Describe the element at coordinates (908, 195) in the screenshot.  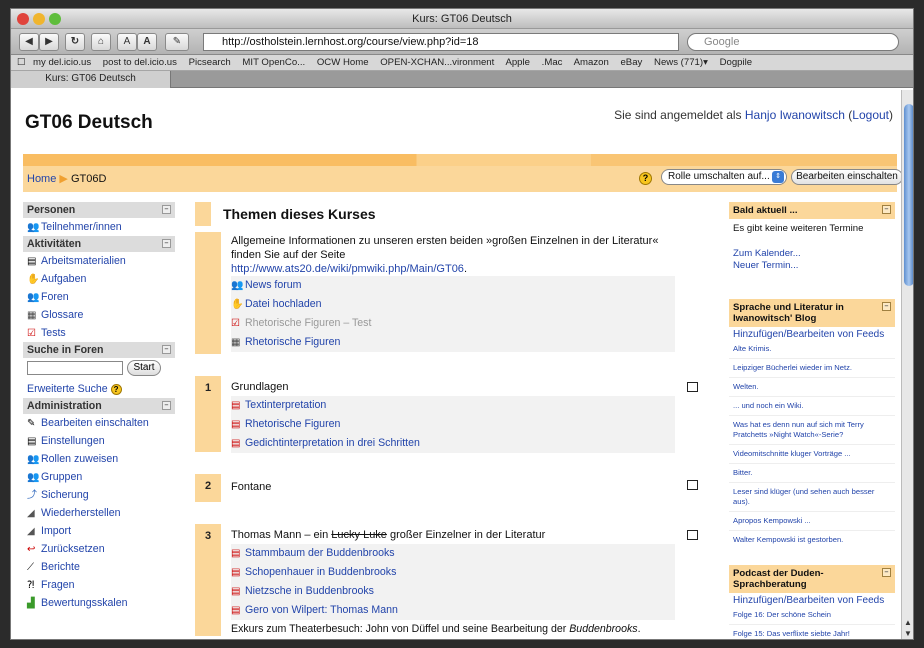
I see `scrollbar-thumb` at that location.